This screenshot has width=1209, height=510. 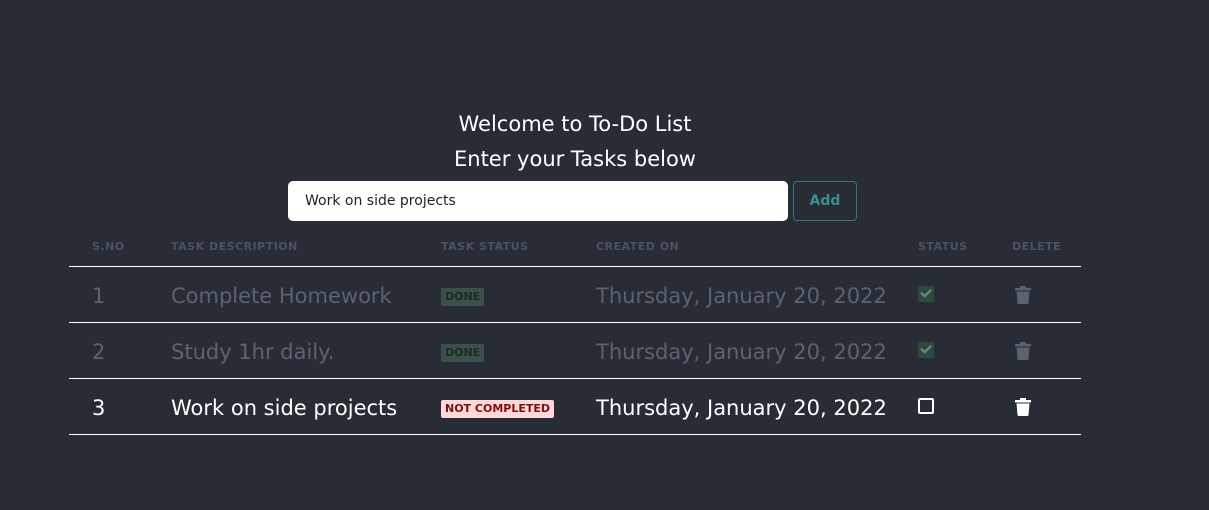 What do you see at coordinates (99, 296) in the screenshot?
I see `row-sno: 1` at bounding box center [99, 296].